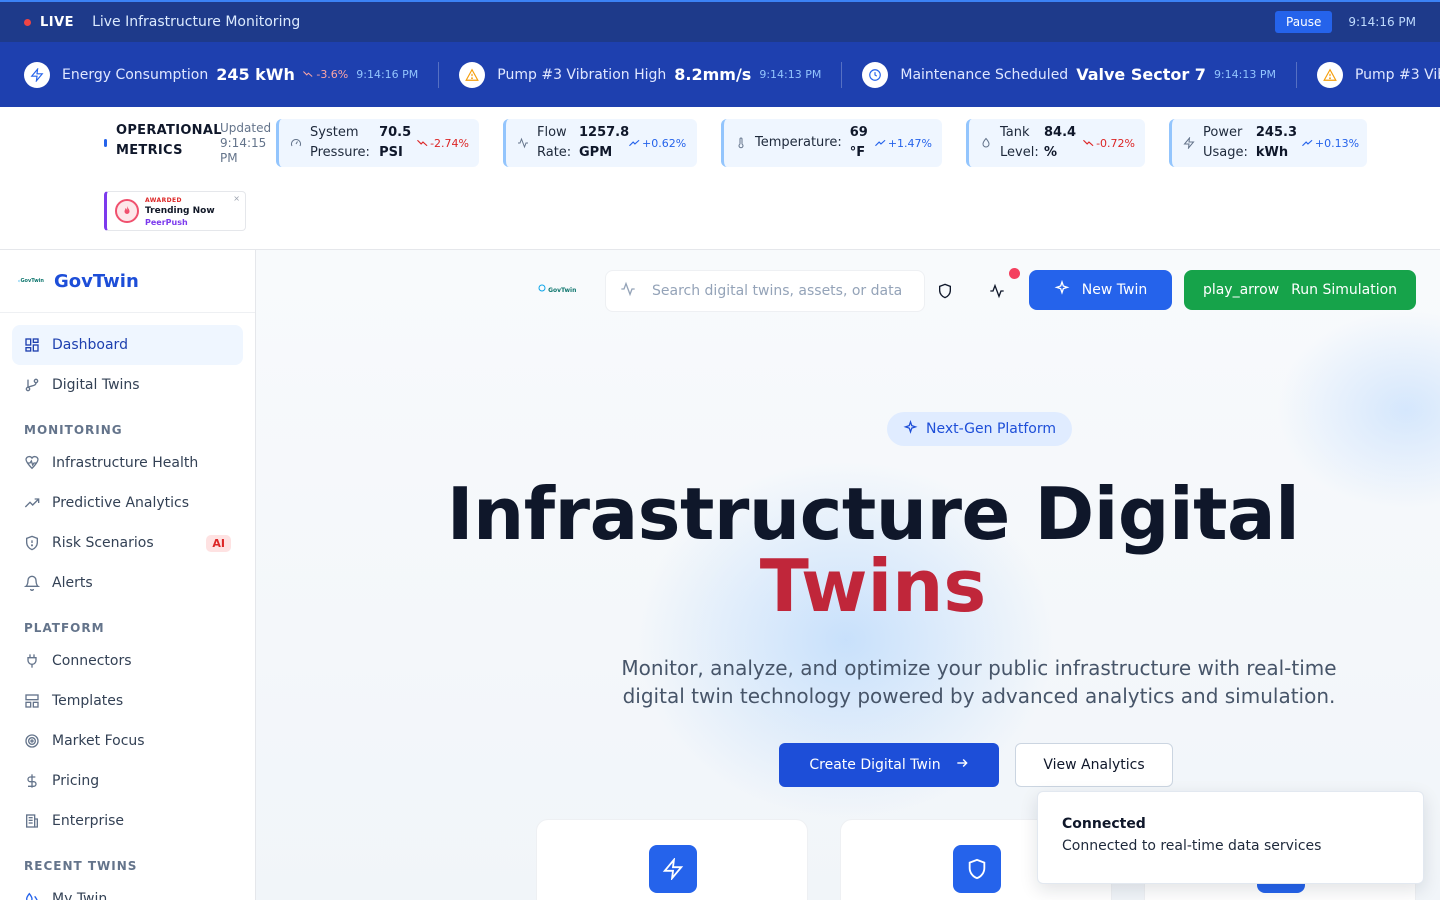 The width and height of the screenshot is (1440, 900). What do you see at coordinates (945, 291) in the screenshot?
I see `shield-icon` at bounding box center [945, 291].